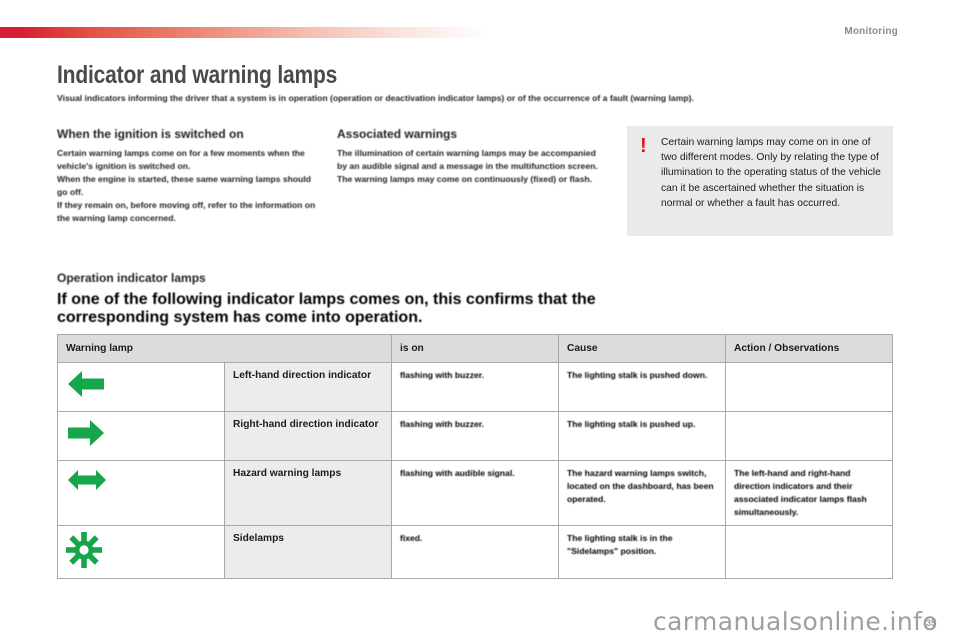  I want to click on page-title: Indicator and warning lamps, so click(197, 75).